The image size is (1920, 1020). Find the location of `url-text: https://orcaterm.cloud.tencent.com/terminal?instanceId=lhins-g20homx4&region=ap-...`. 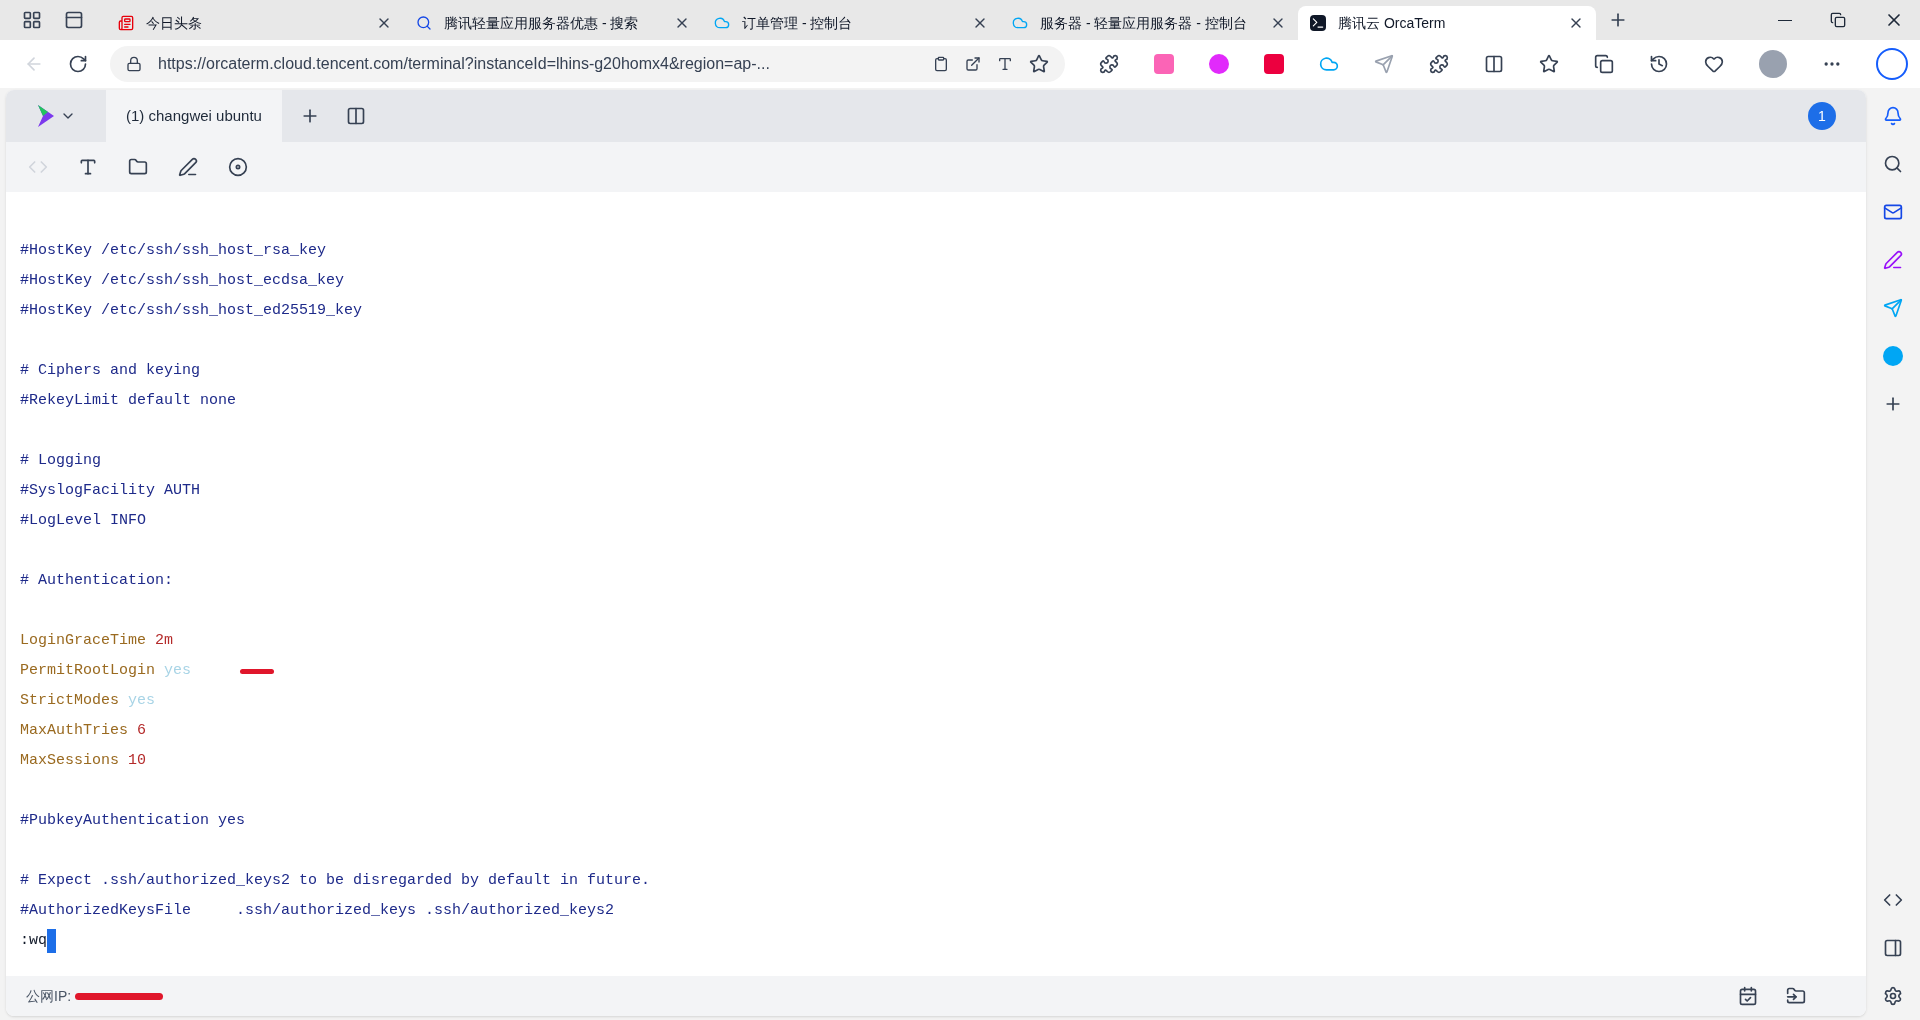

url-text: https://orcaterm.cloud.tencent.com/terminal?instanceId=lhins-g20homx4&region=ap-... is located at coordinates (464, 64).